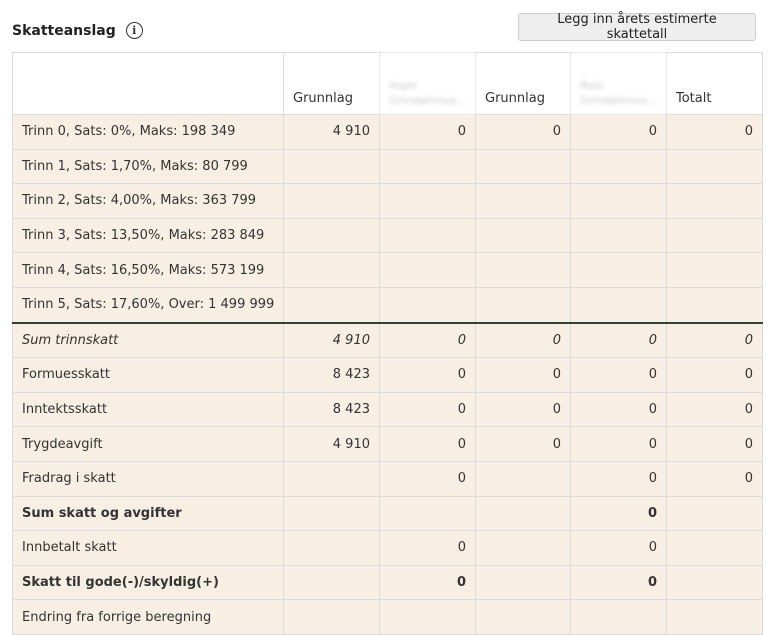 This screenshot has height=635, width=784. What do you see at coordinates (148, 201) in the screenshot?
I see `row-label: Trinn 2, Sats: 4,00%, Maks: 363 799` at bounding box center [148, 201].